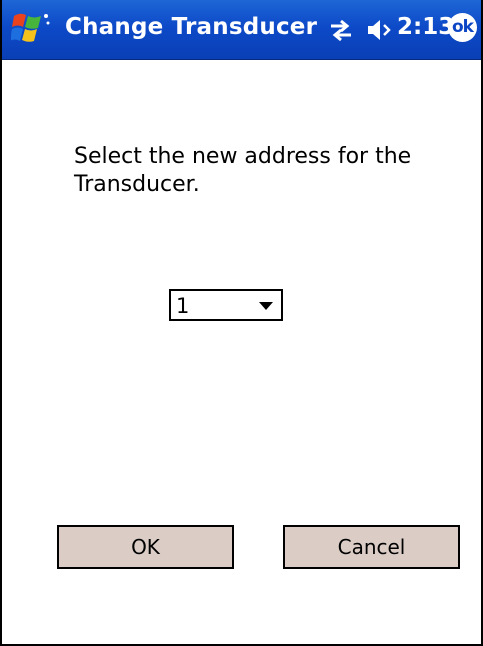  Describe the element at coordinates (462, 27) in the screenshot. I see `title-ok-button: ok` at that location.